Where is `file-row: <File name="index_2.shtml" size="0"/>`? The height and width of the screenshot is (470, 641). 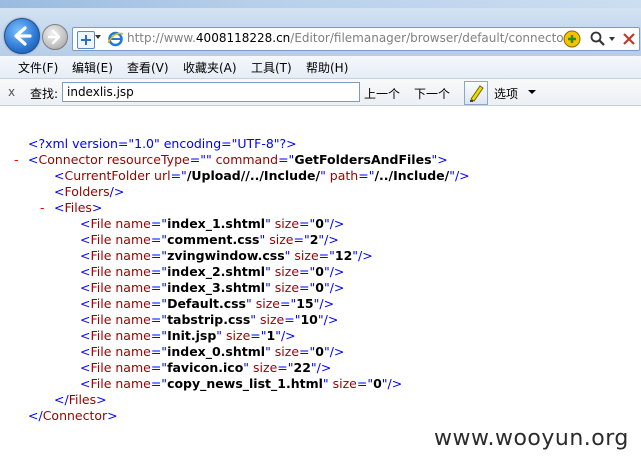
file-row: <File name="index_2.shtml" size="0"/> is located at coordinates (212, 271).